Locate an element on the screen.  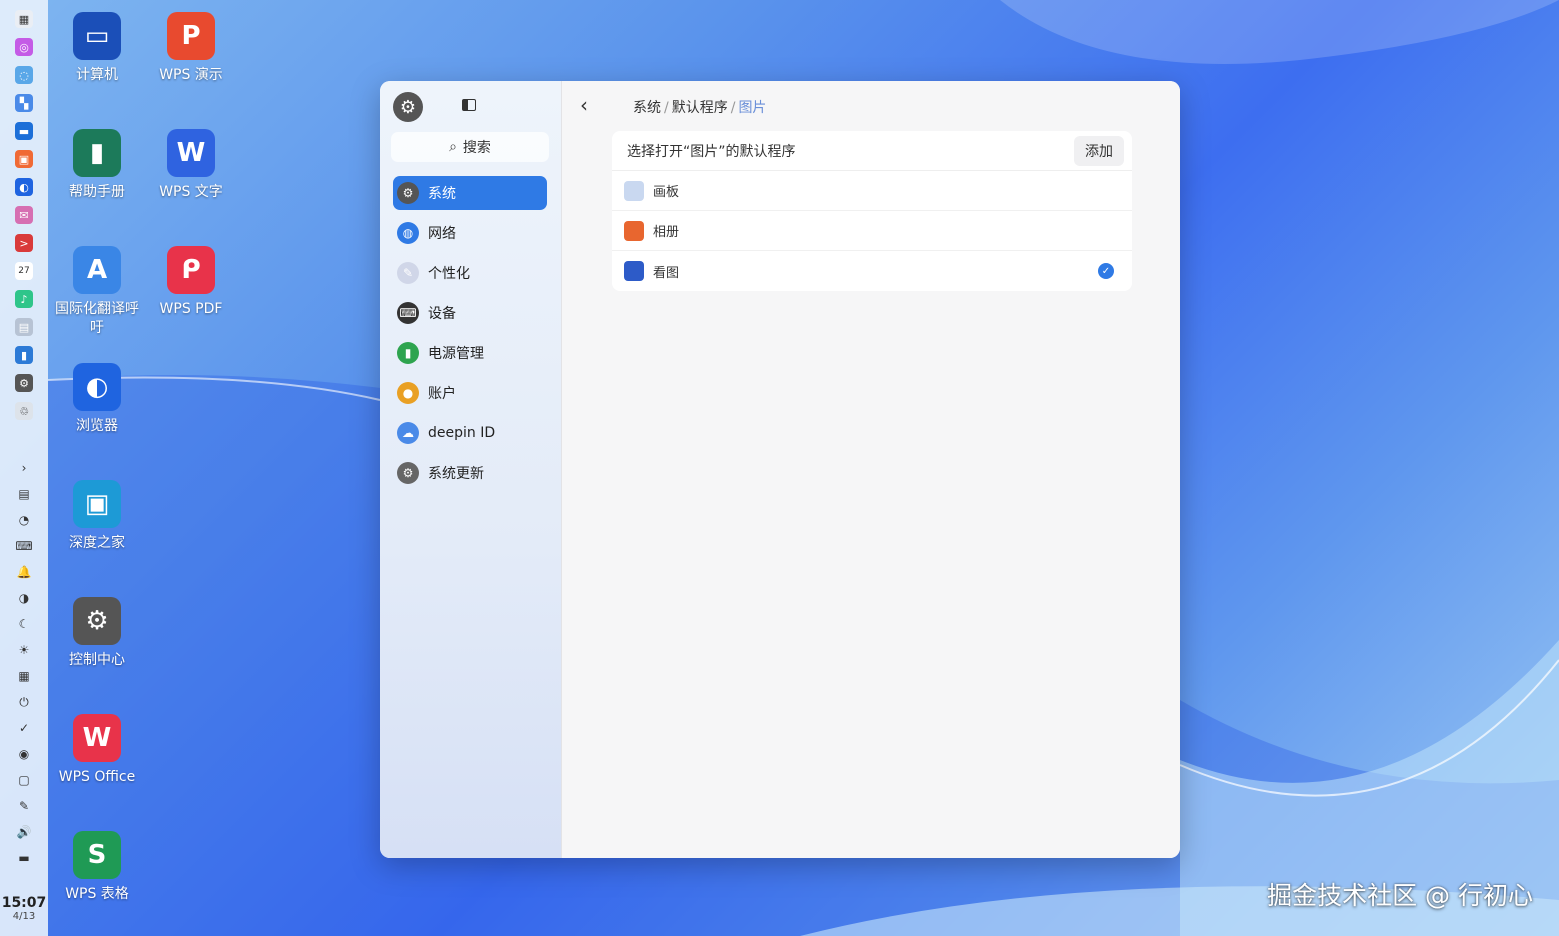
titlebar: ‹ 系统/默认程序/图片 ☰ — ☐ ✕ is located at coordinates (871, 106).